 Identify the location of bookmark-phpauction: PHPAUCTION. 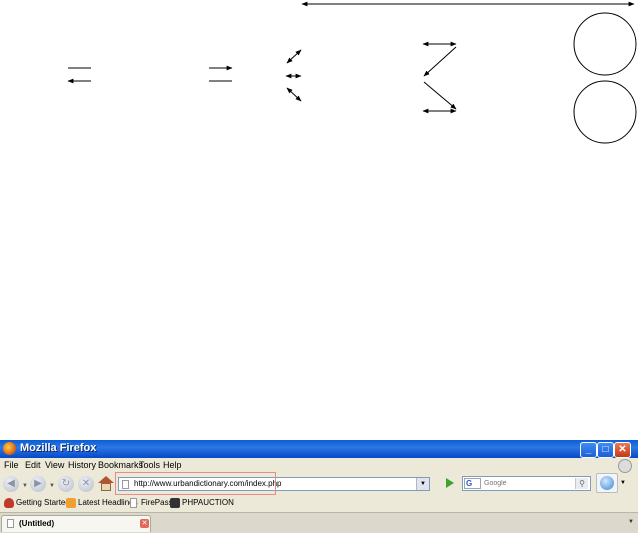
(208, 502).